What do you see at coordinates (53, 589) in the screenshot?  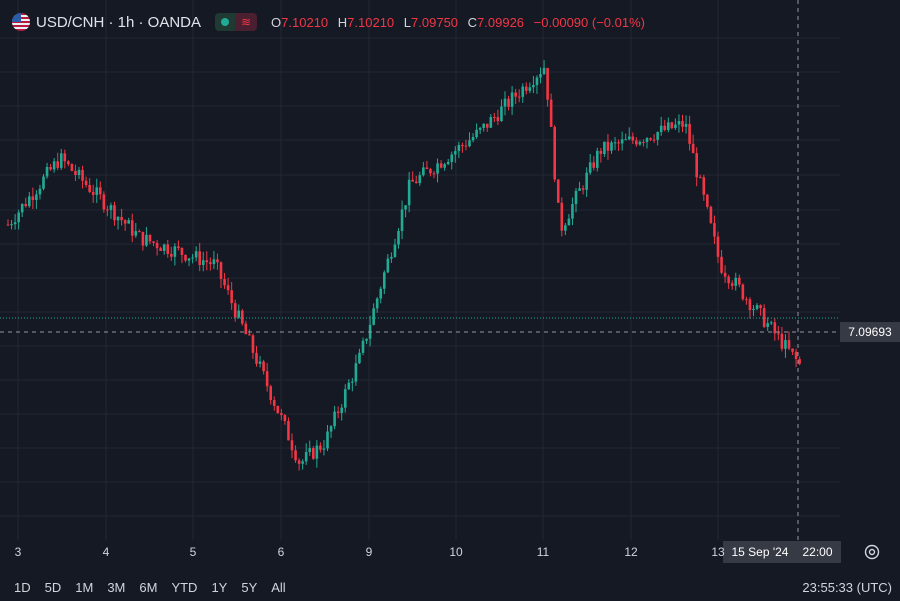 I see `range-5d-button: 5D` at bounding box center [53, 589].